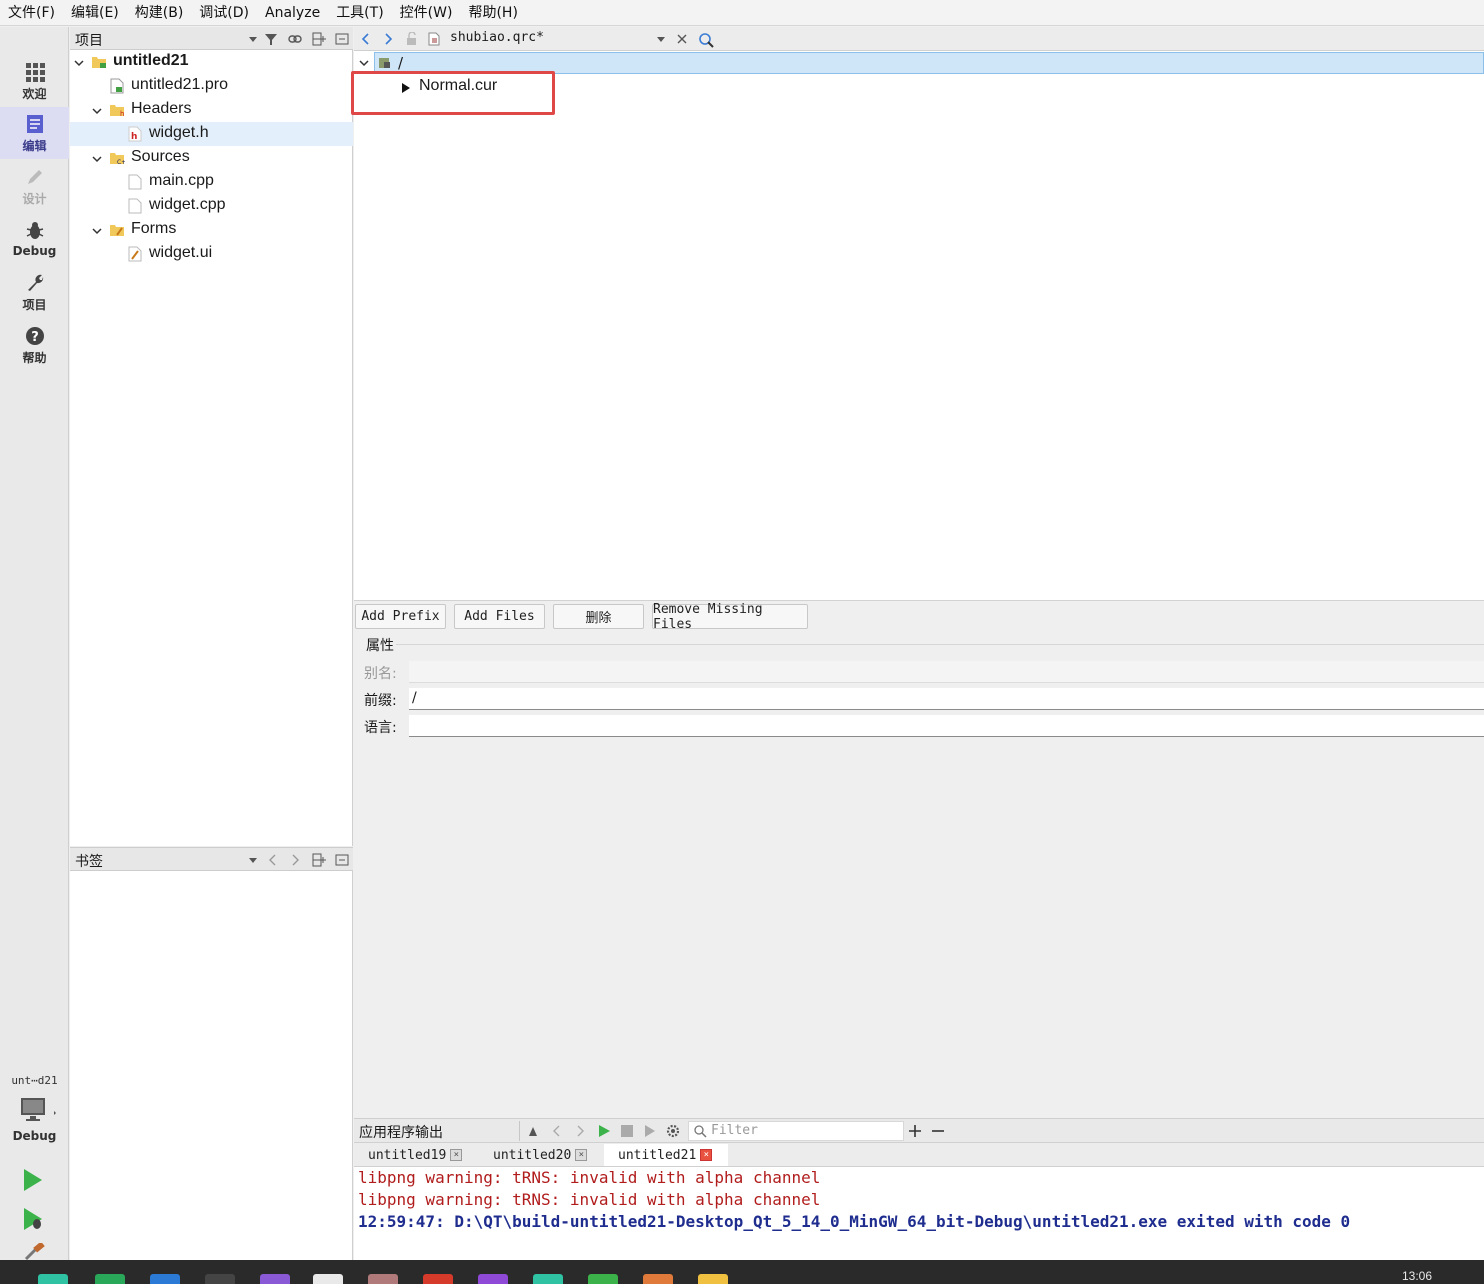 The image size is (1484, 1284). I want to click on qt-creator-icon, so click(603, 1279).